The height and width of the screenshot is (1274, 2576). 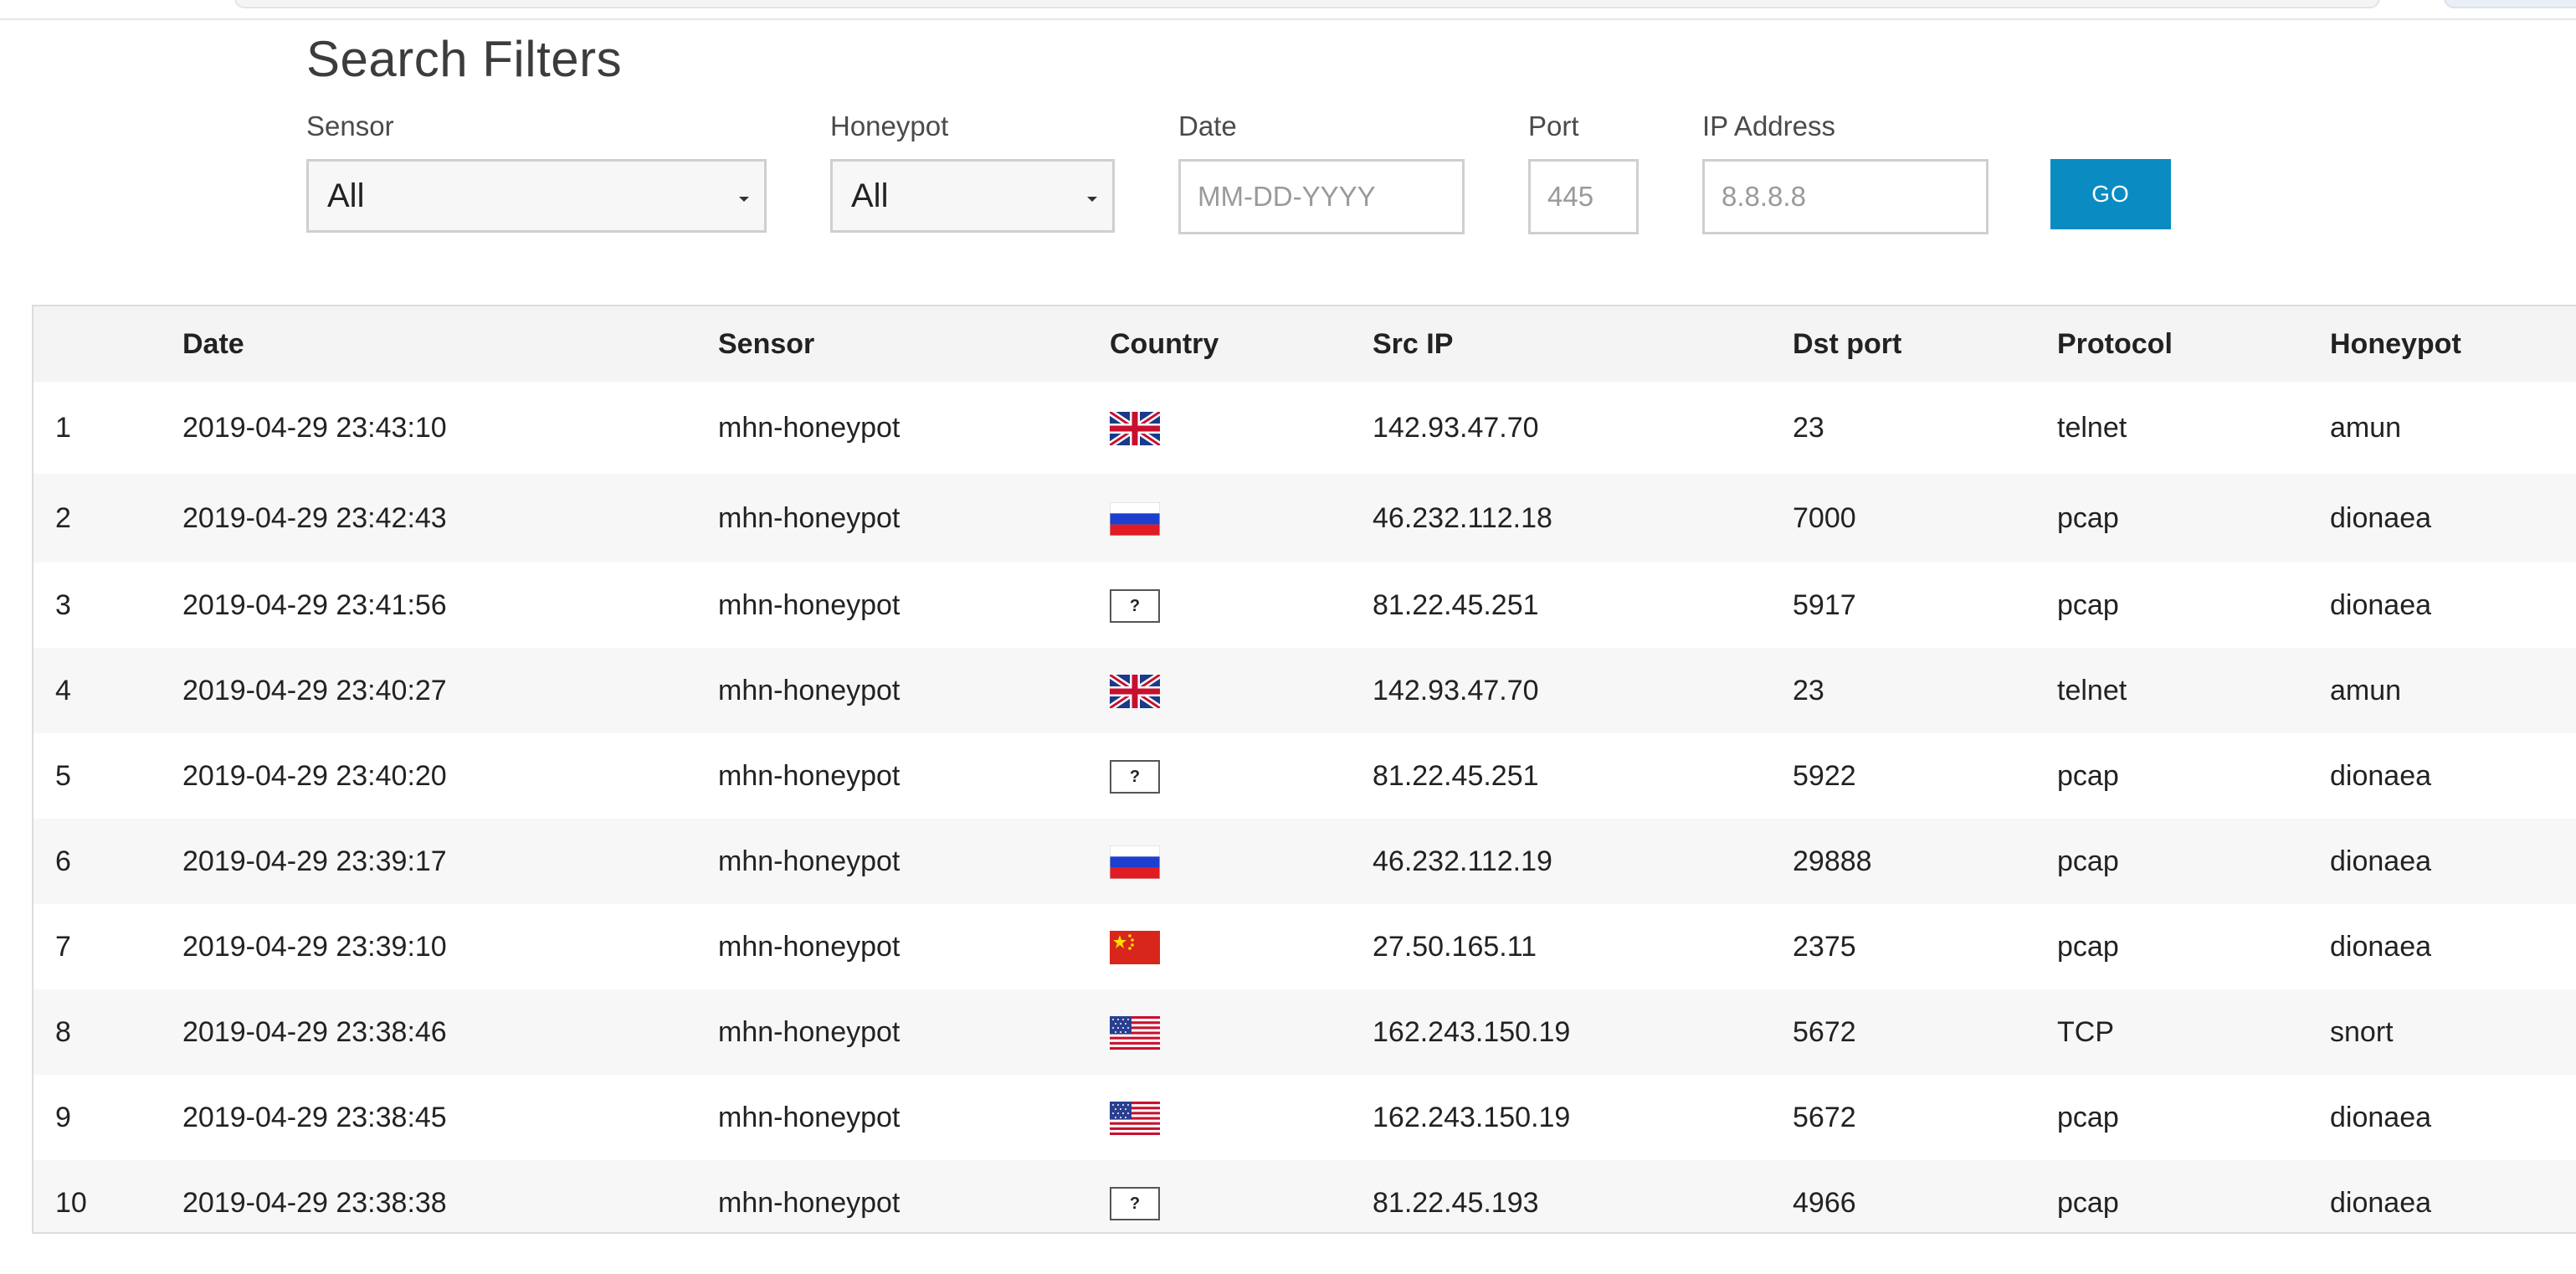 What do you see at coordinates (450, 344) in the screenshot?
I see `header-date: Date` at bounding box center [450, 344].